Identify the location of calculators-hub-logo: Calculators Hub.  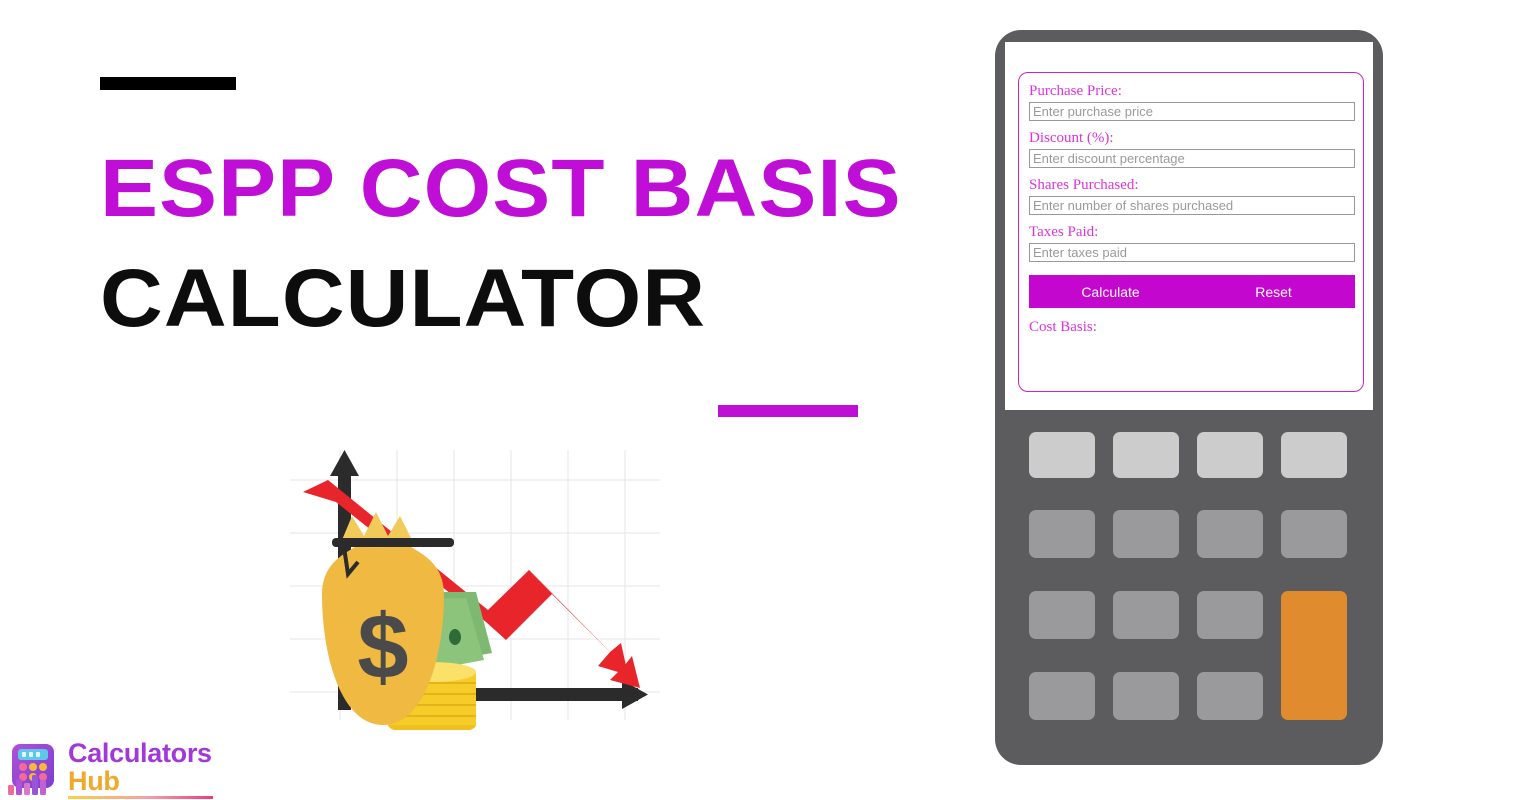
(116, 769).